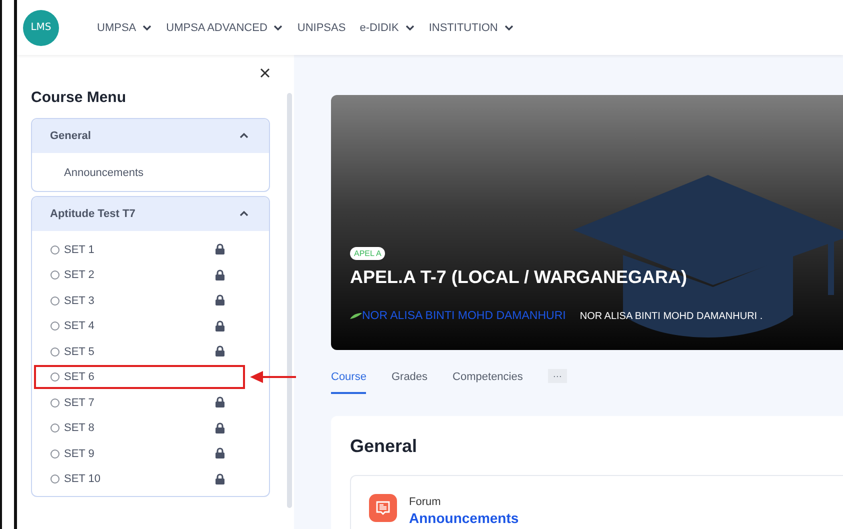 Image resolution: width=843 pixels, height=529 pixels. Describe the element at coordinates (150, 249) in the screenshot. I see `course-menu-row: SET 1` at that location.